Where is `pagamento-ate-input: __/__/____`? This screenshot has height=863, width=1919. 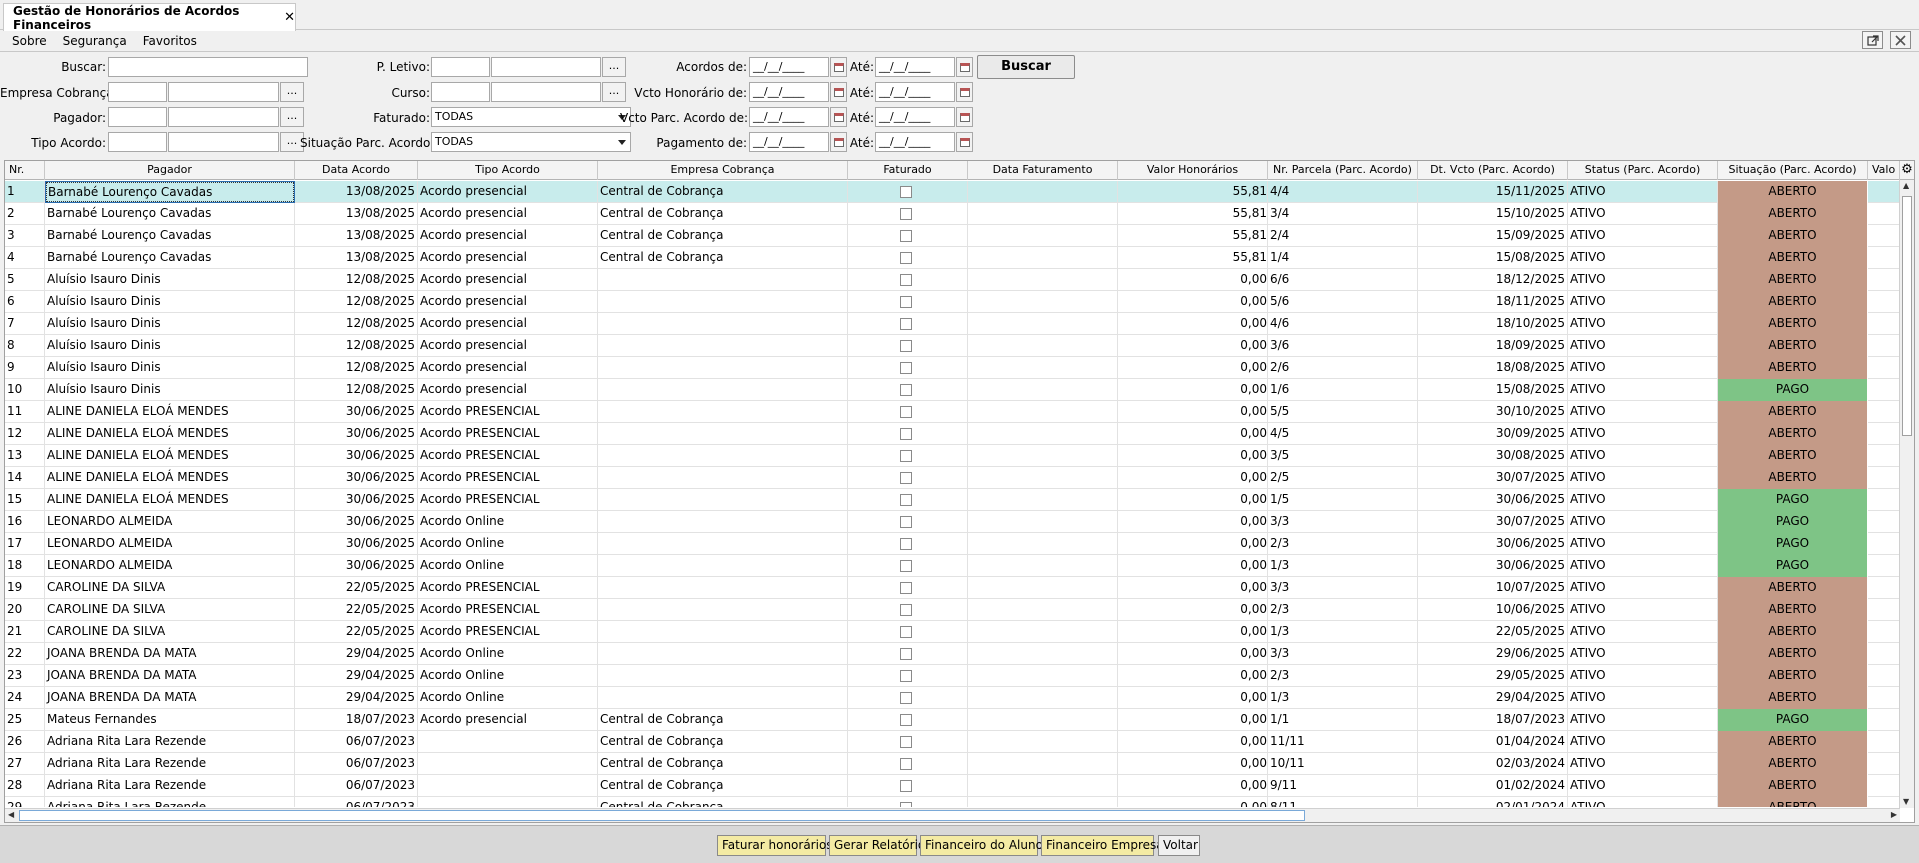 pagamento-ate-input: __/__/____ is located at coordinates (915, 142).